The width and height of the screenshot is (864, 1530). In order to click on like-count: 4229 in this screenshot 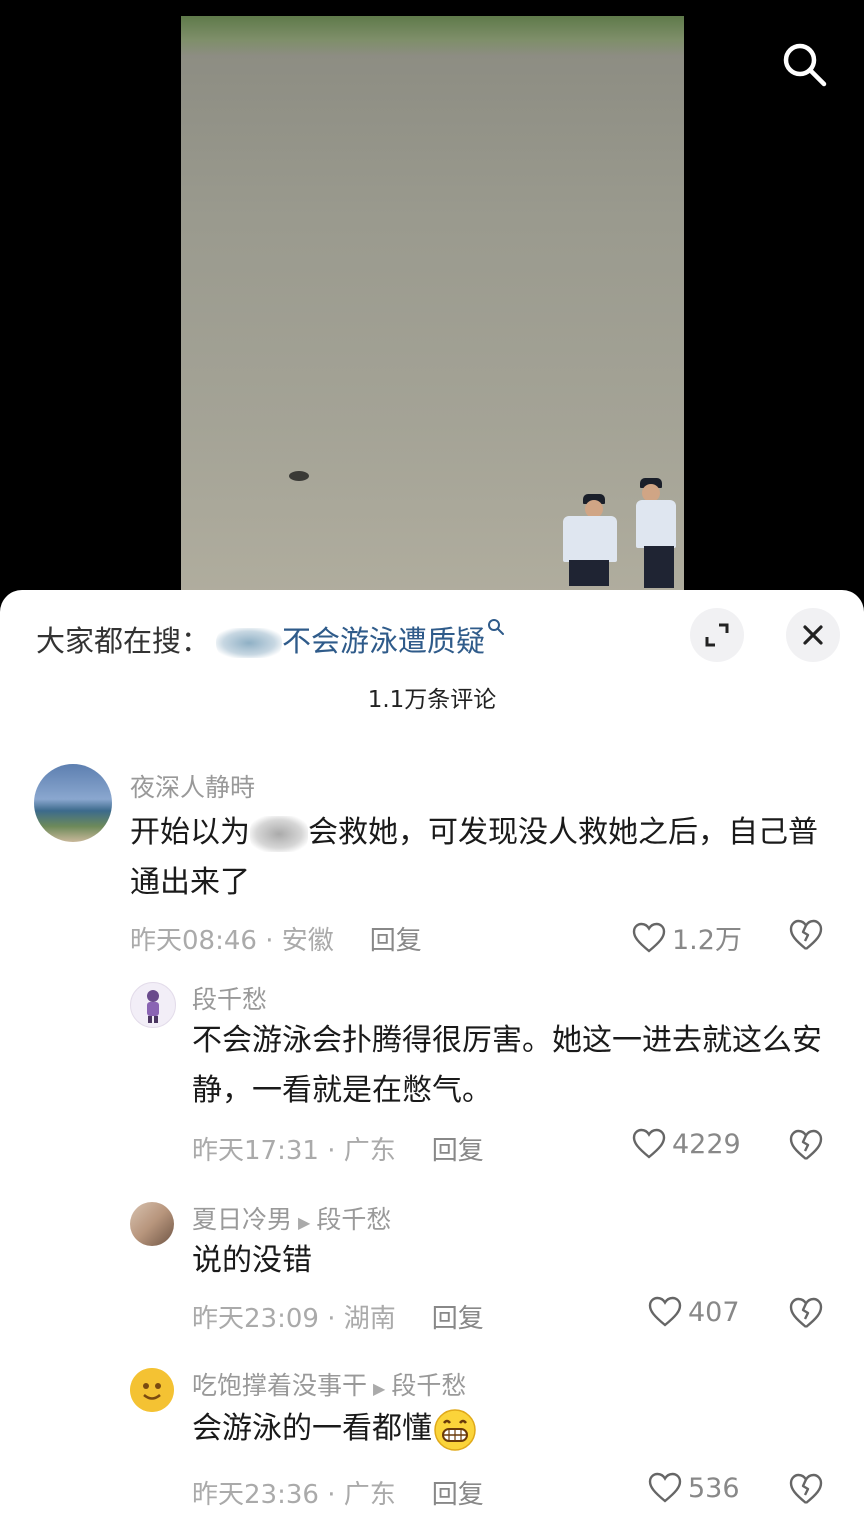, I will do `click(706, 1144)`.